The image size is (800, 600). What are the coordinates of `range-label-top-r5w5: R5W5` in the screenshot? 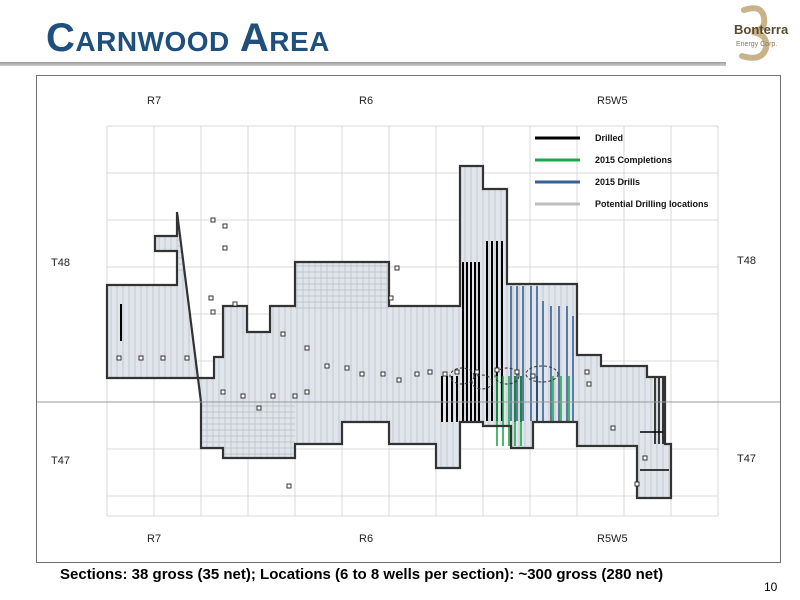 It's located at (612, 101).